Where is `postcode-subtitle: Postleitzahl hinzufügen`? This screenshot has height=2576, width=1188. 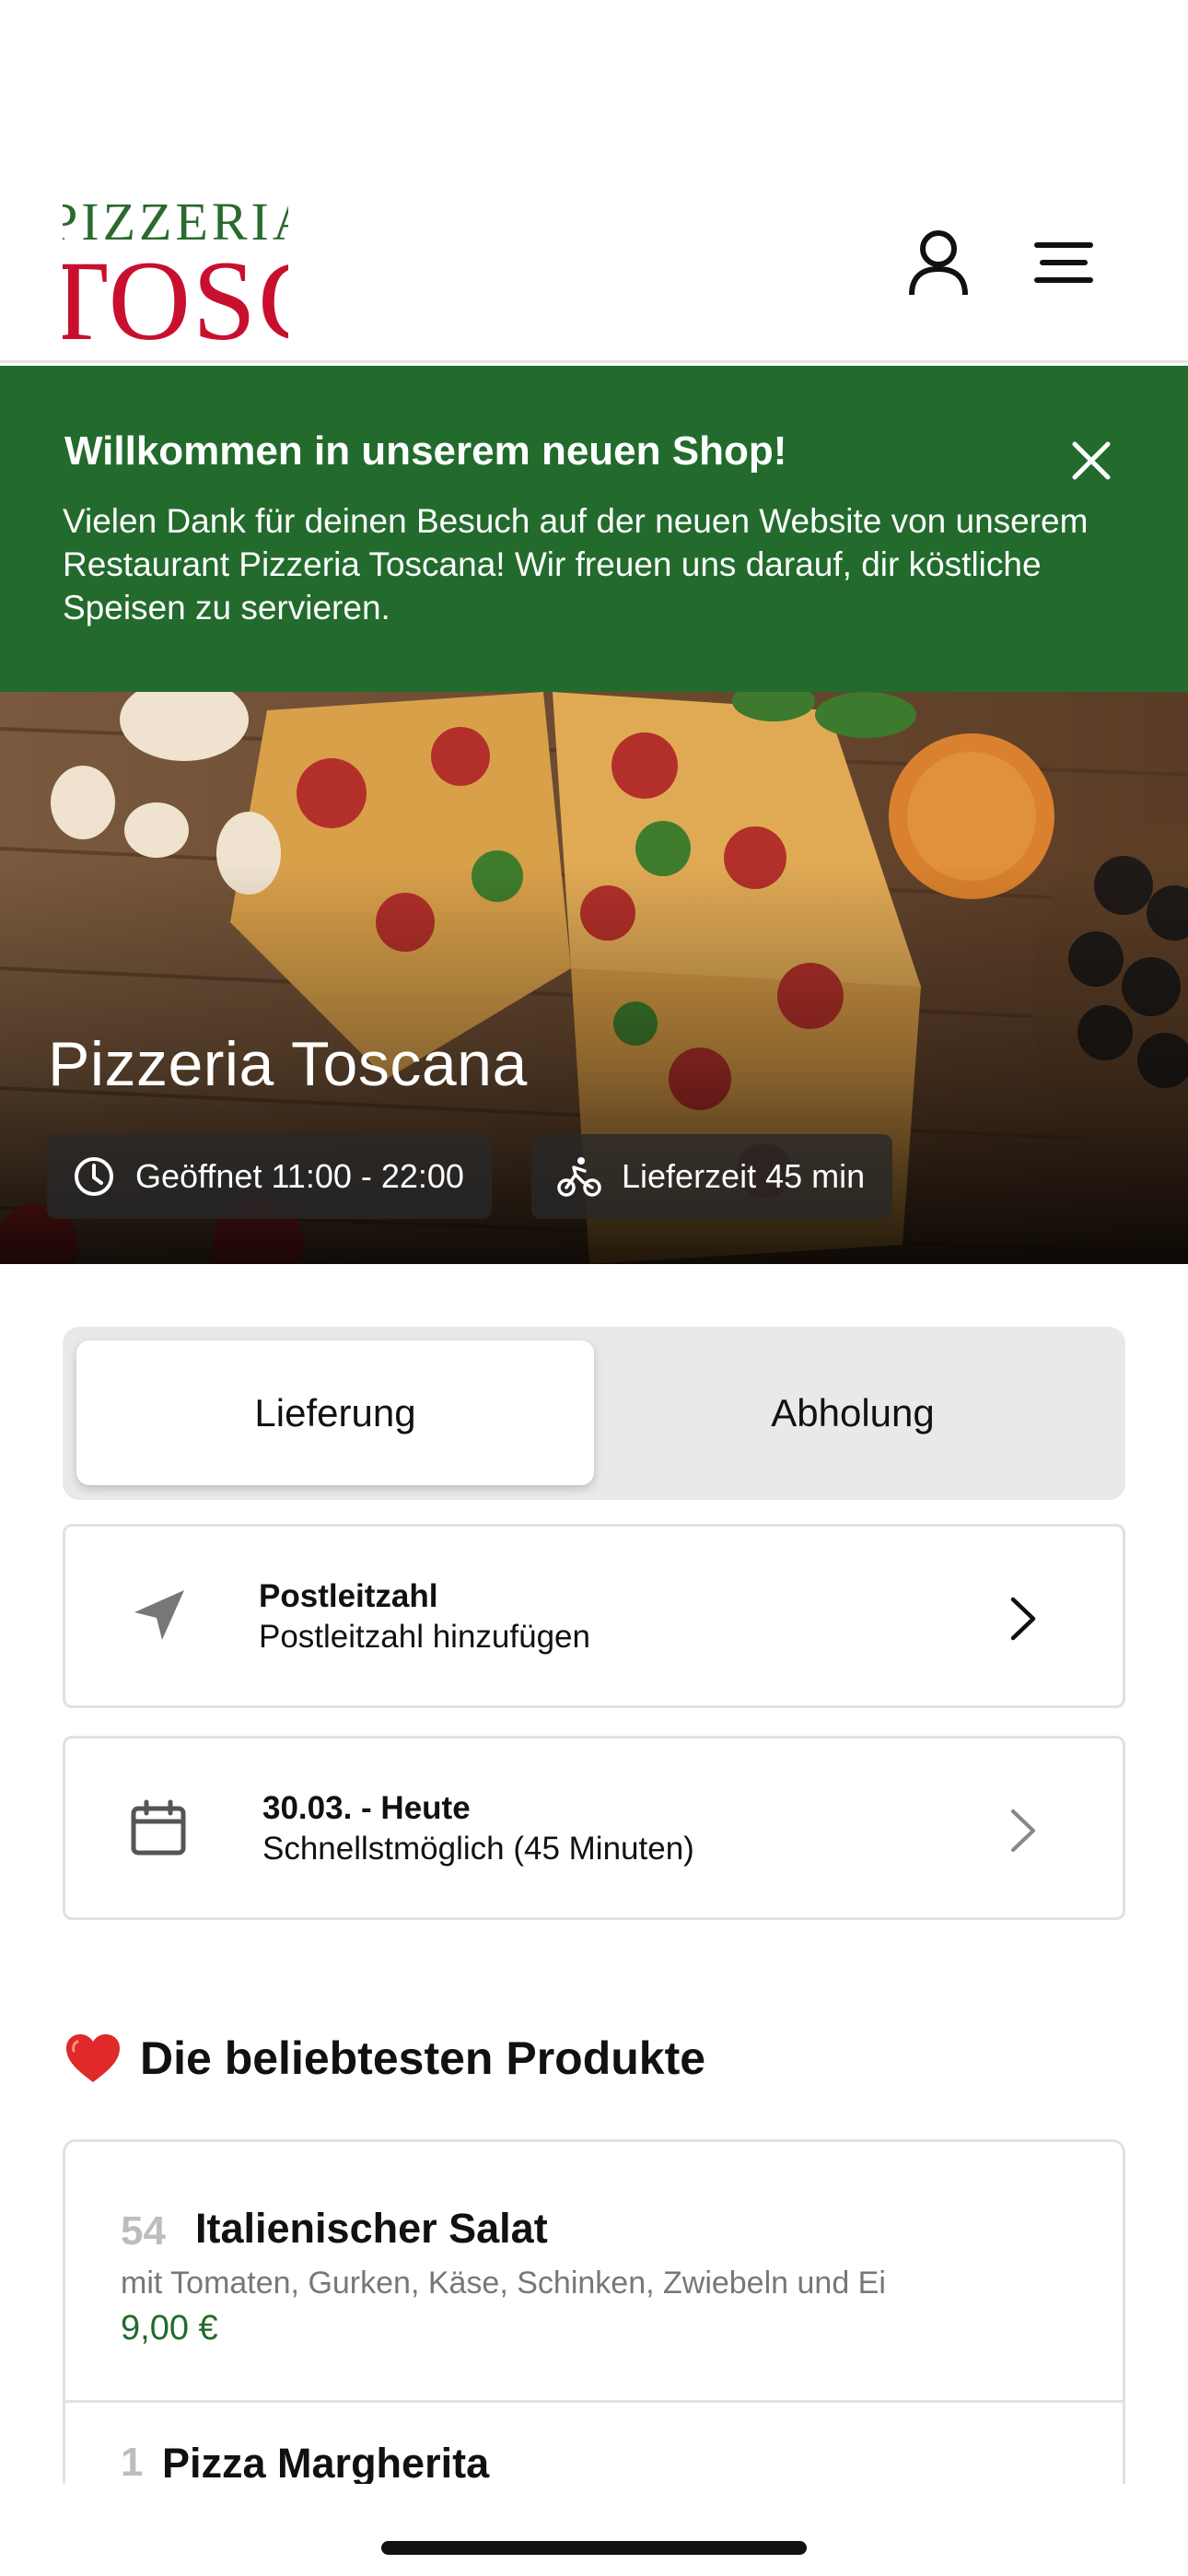
postcode-subtitle: Postleitzahl hinzufügen is located at coordinates (424, 1637).